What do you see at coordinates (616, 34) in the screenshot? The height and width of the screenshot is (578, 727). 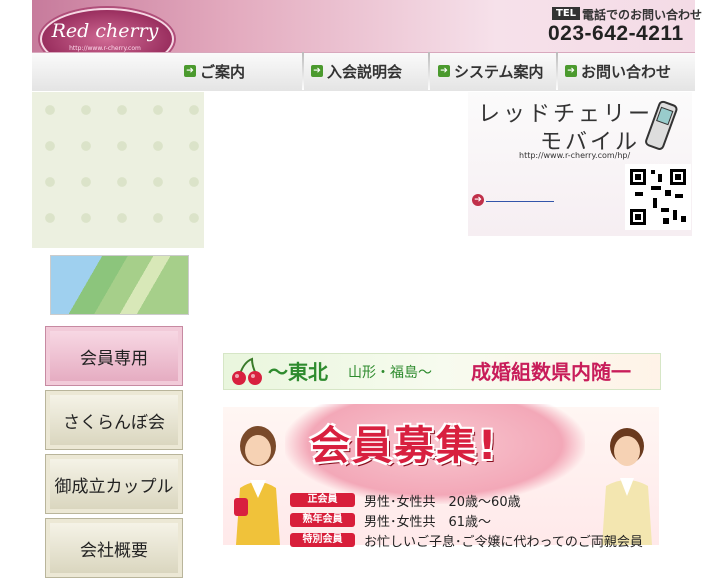 I see `tel-number: 023-642-4211` at bounding box center [616, 34].